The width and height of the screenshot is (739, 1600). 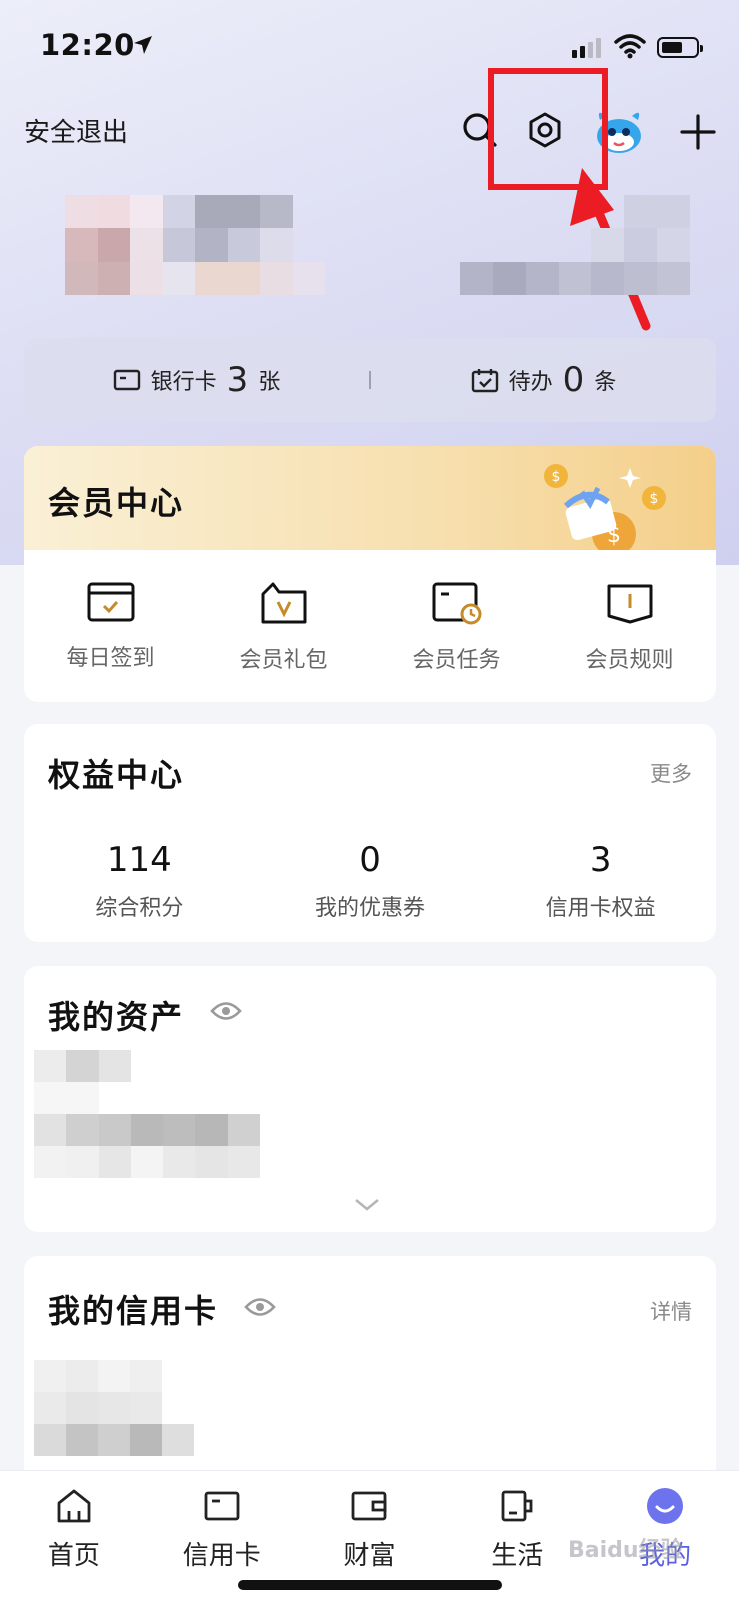 What do you see at coordinates (114, 1408) in the screenshot?
I see `redacted-credit-card-info` at bounding box center [114, 1408].